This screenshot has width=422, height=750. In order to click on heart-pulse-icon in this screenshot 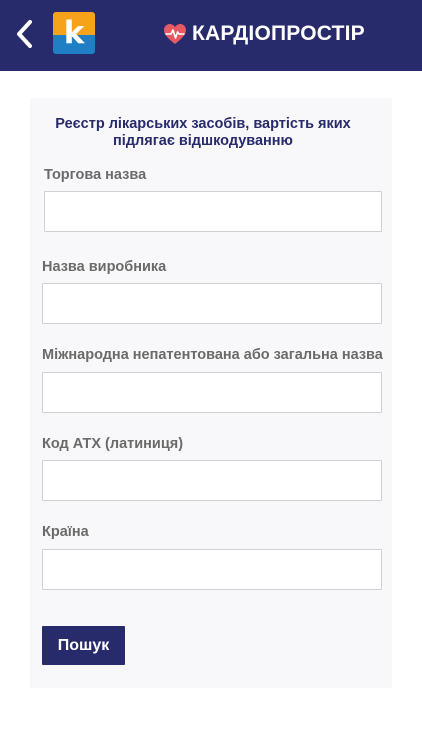, I will do `click(175, 34)`.